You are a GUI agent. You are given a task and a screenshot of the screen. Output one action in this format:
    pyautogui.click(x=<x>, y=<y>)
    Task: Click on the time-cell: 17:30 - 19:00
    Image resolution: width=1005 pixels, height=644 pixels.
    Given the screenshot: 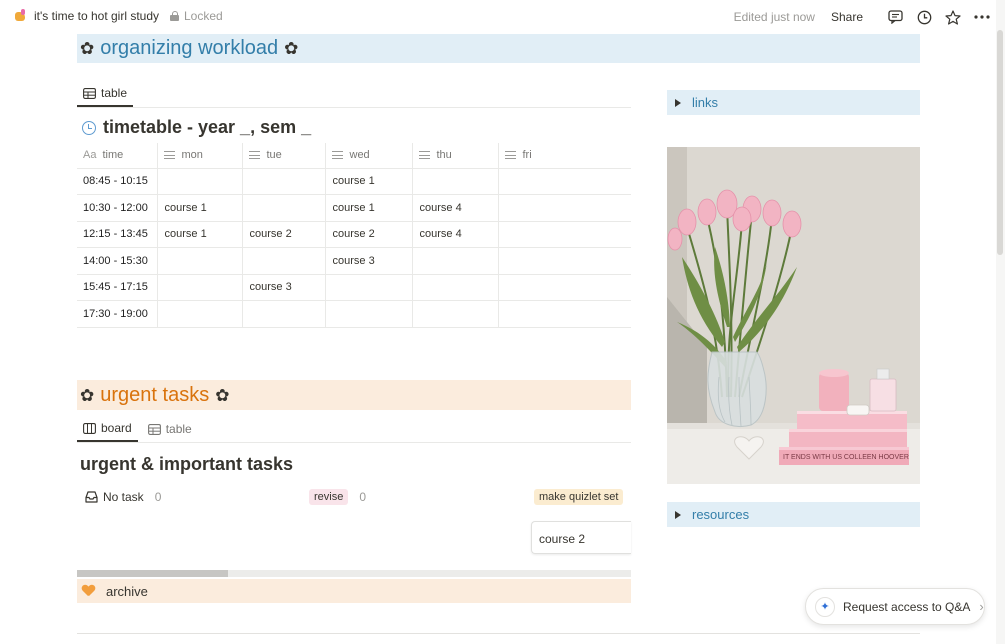 What is the action you would take?
    pyautogui.click(x=117, y=314)
    